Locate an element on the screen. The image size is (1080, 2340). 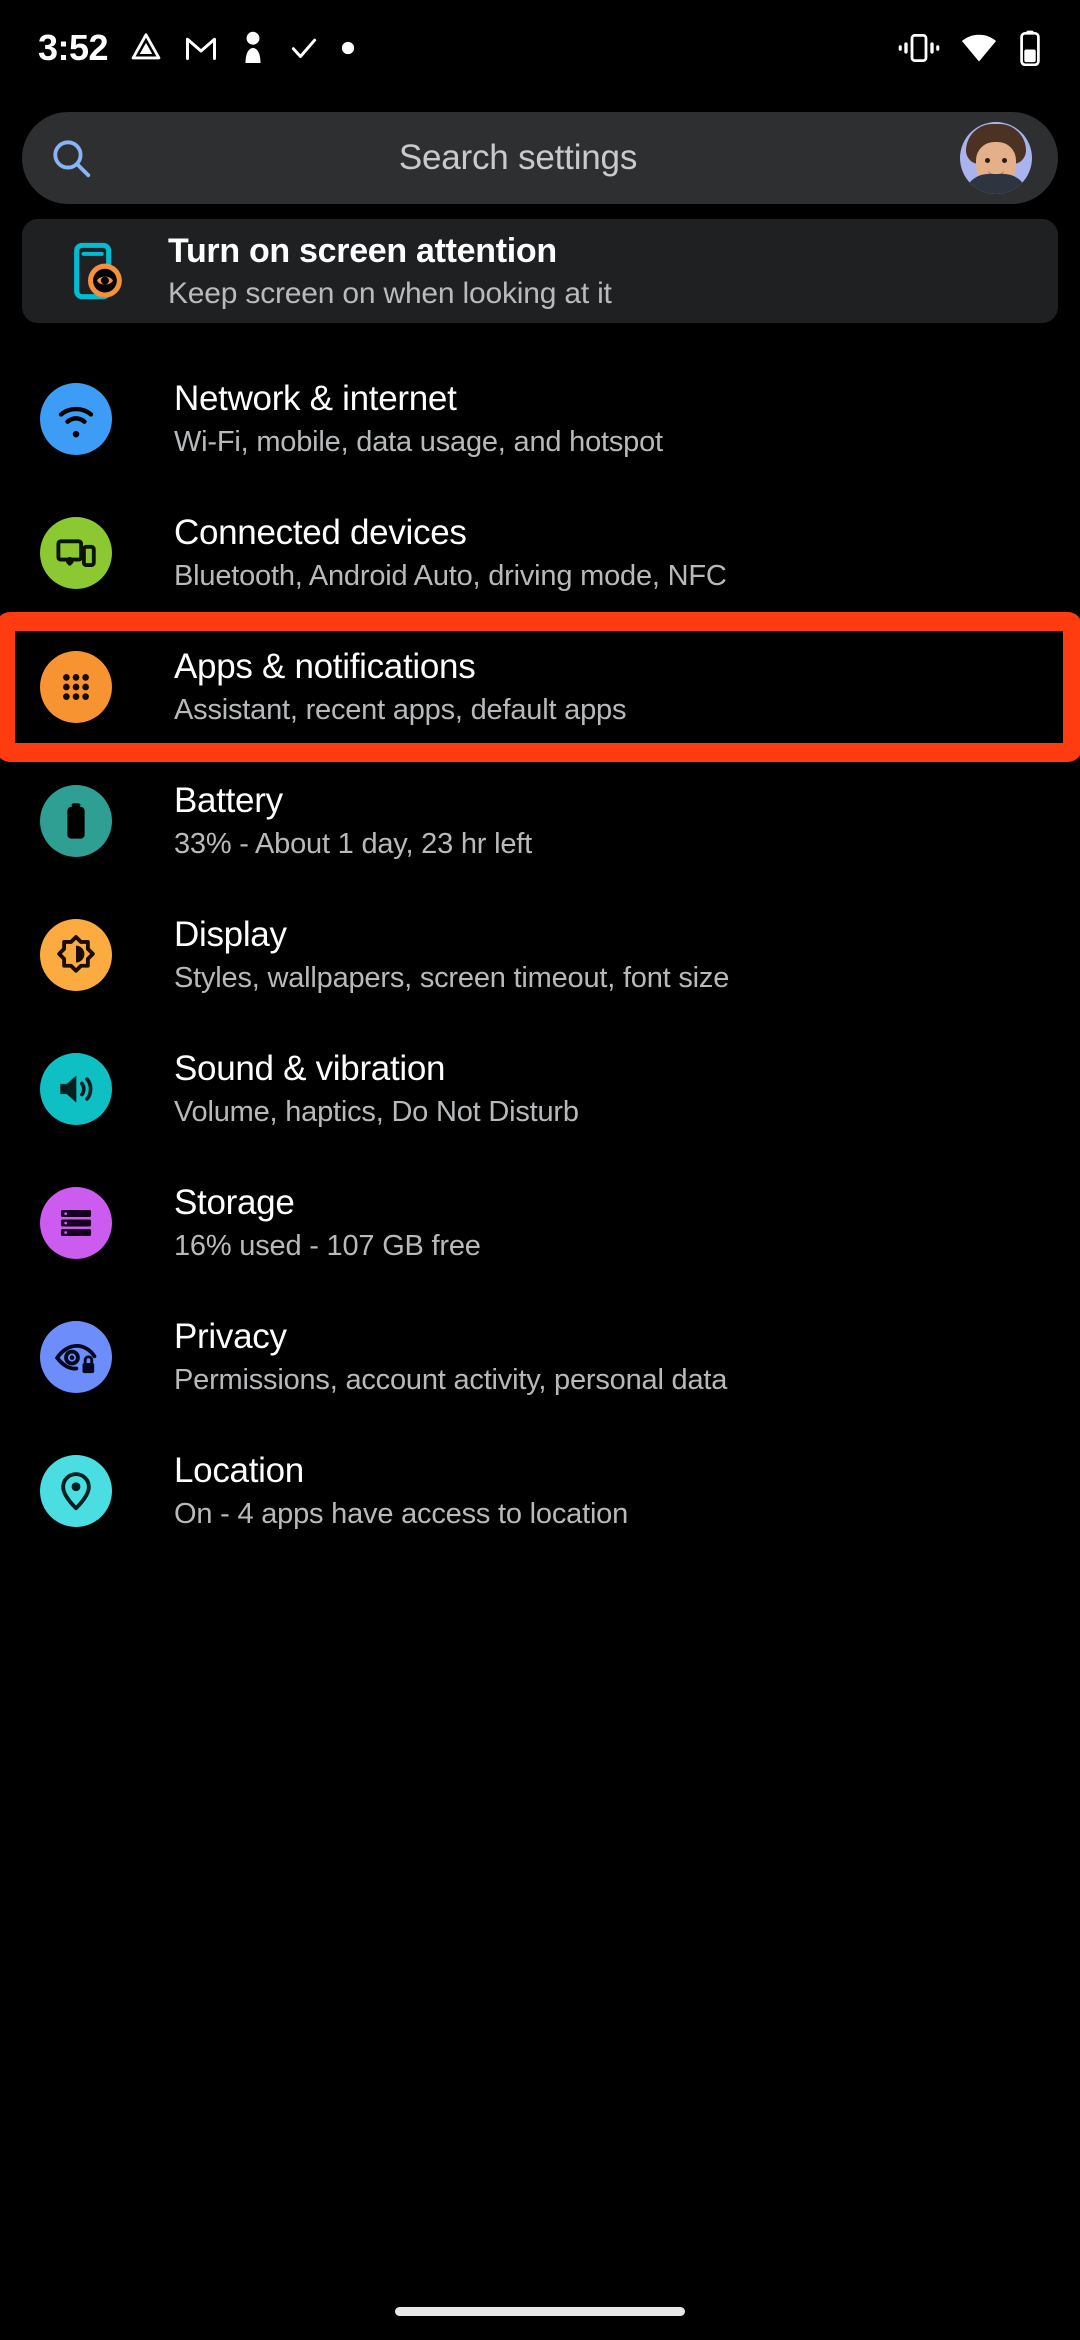
vibrate-icon is located at coordinates (919, 48).